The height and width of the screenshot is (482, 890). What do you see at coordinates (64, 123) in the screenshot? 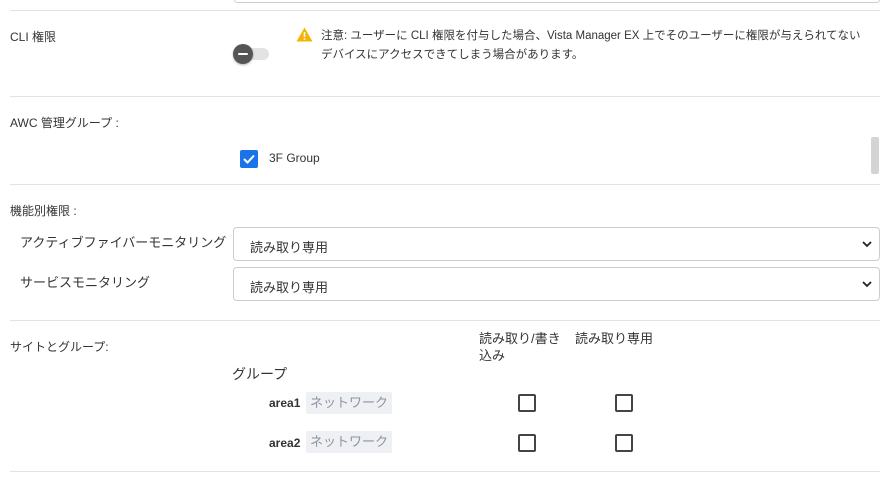
I see `awc-group-label: AWC 管理グループ :` at bounding box center [64, 123].